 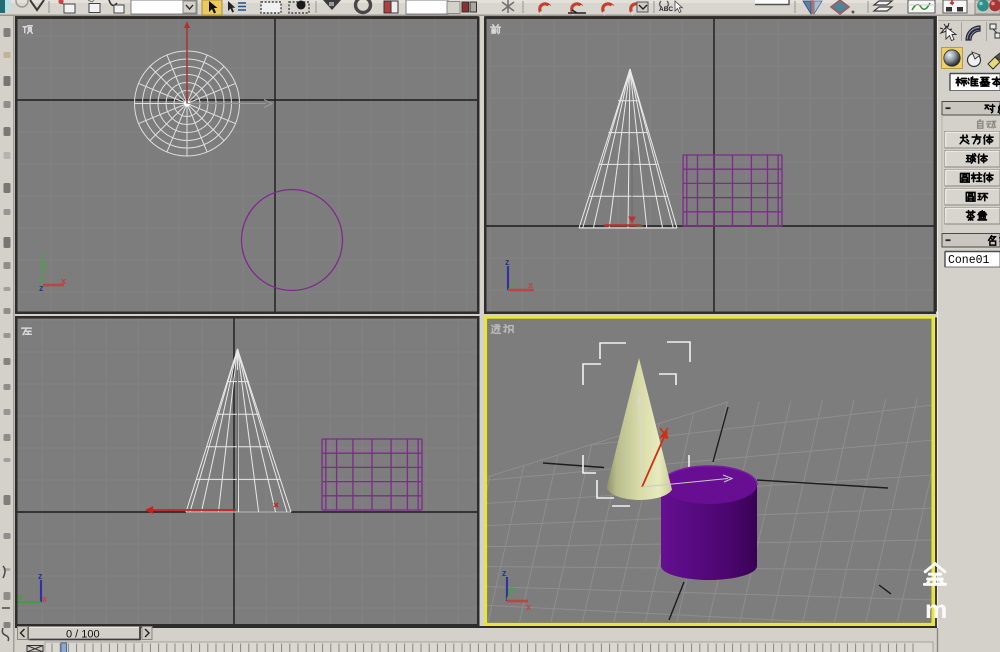 I want to click on svg-text: ABC, so click(x=666, y=9).